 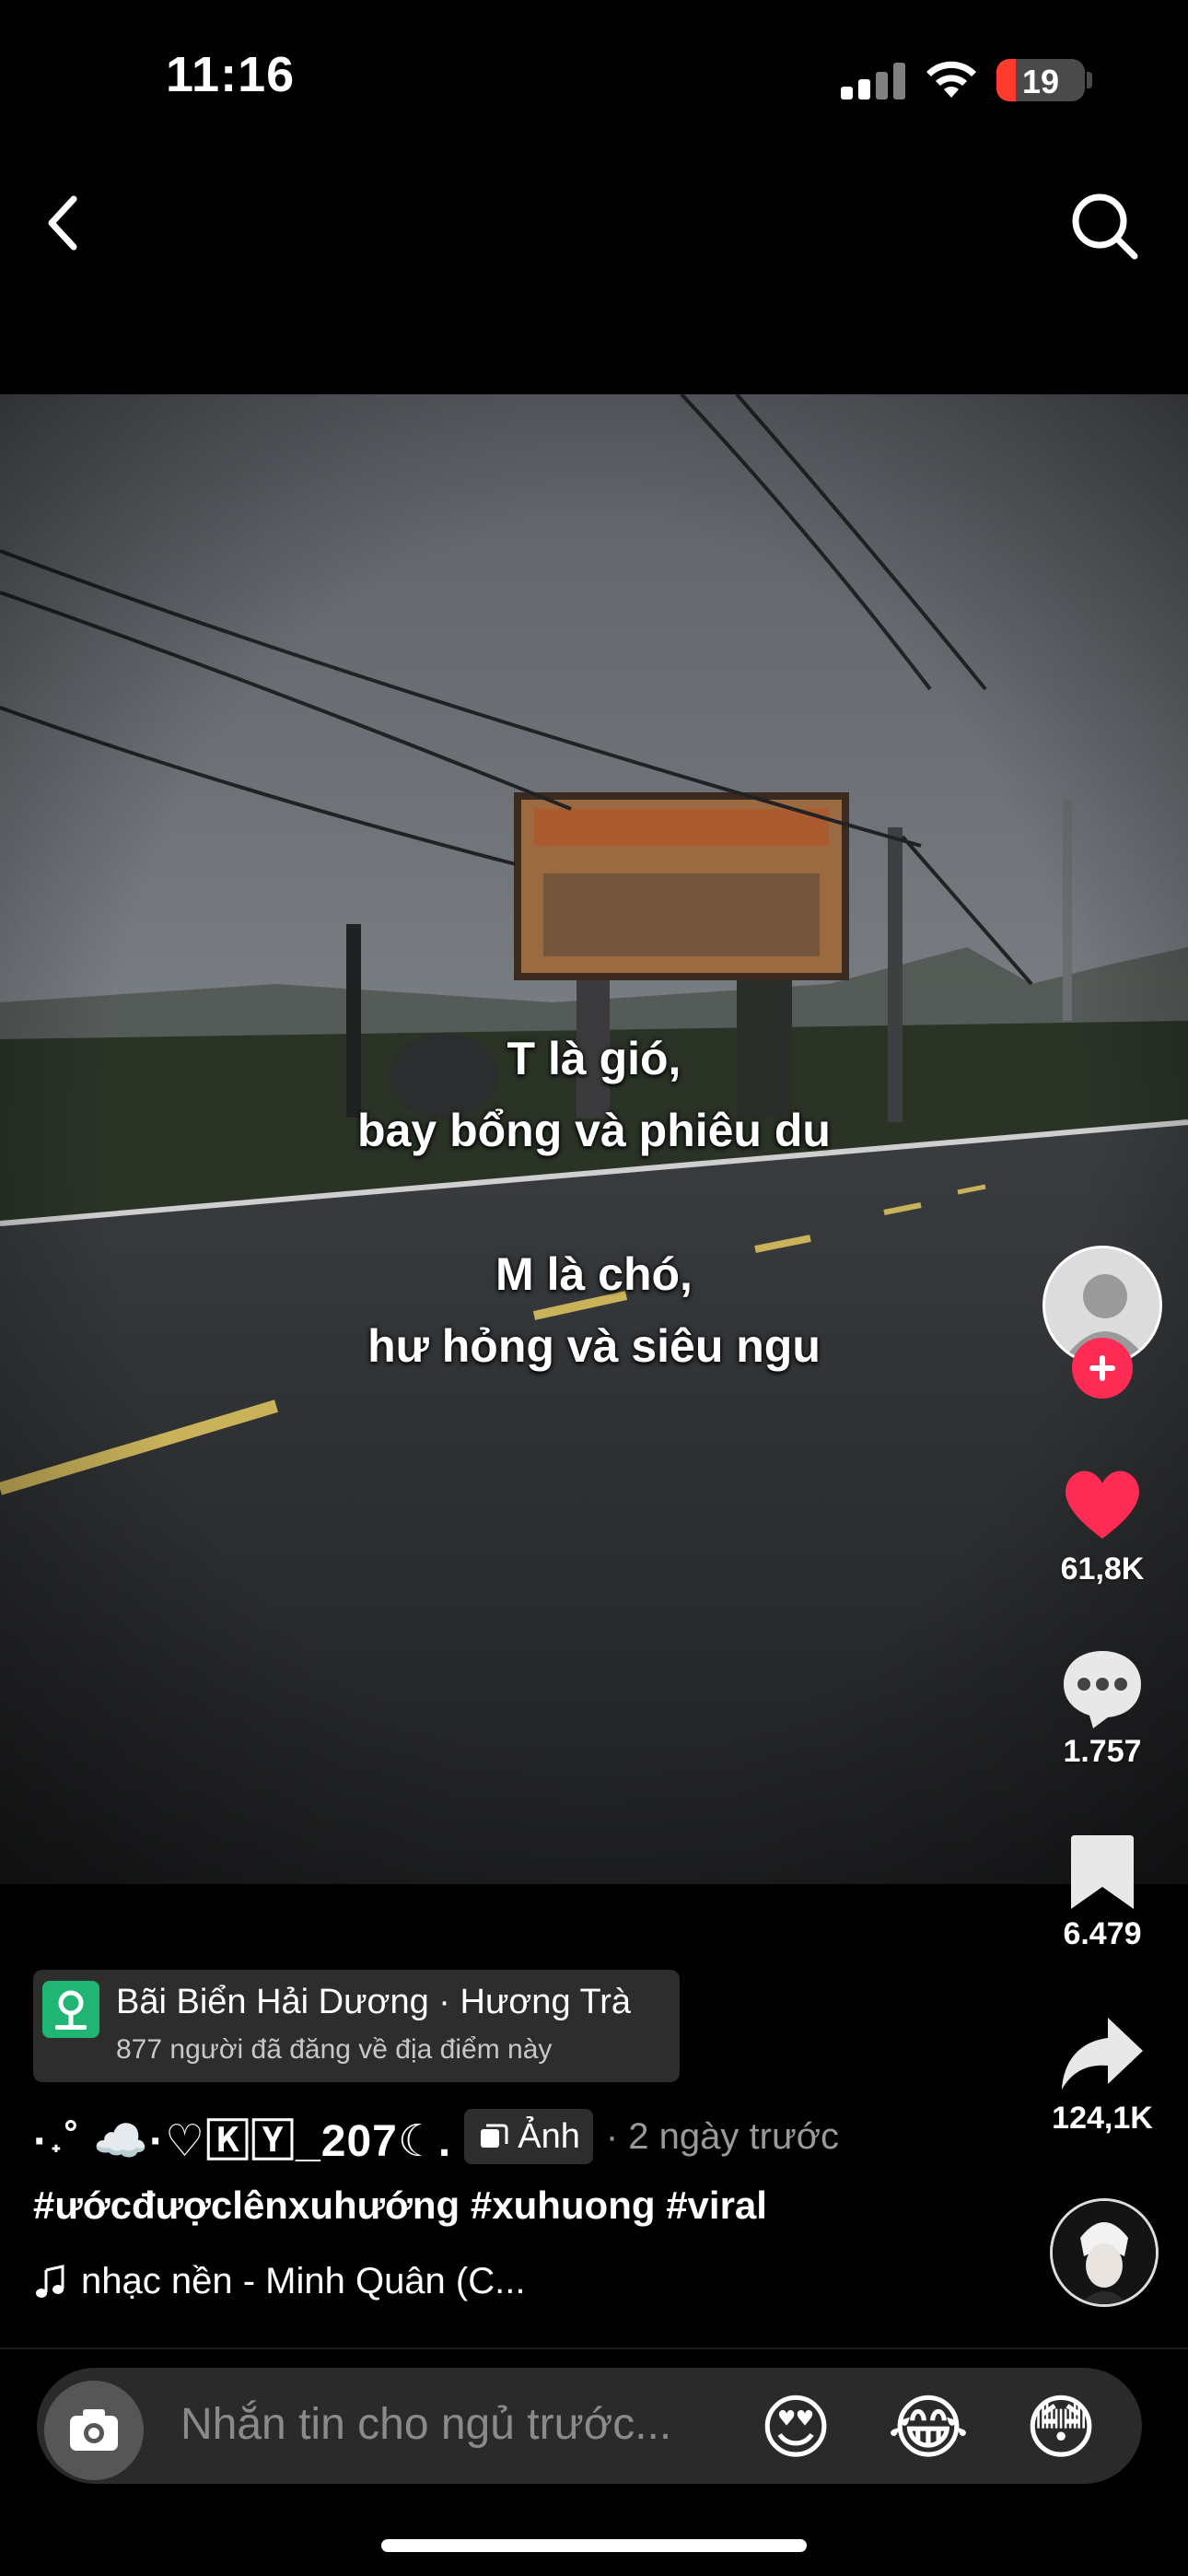 I want to click on home-indicator, so click(x=594, y=2545).